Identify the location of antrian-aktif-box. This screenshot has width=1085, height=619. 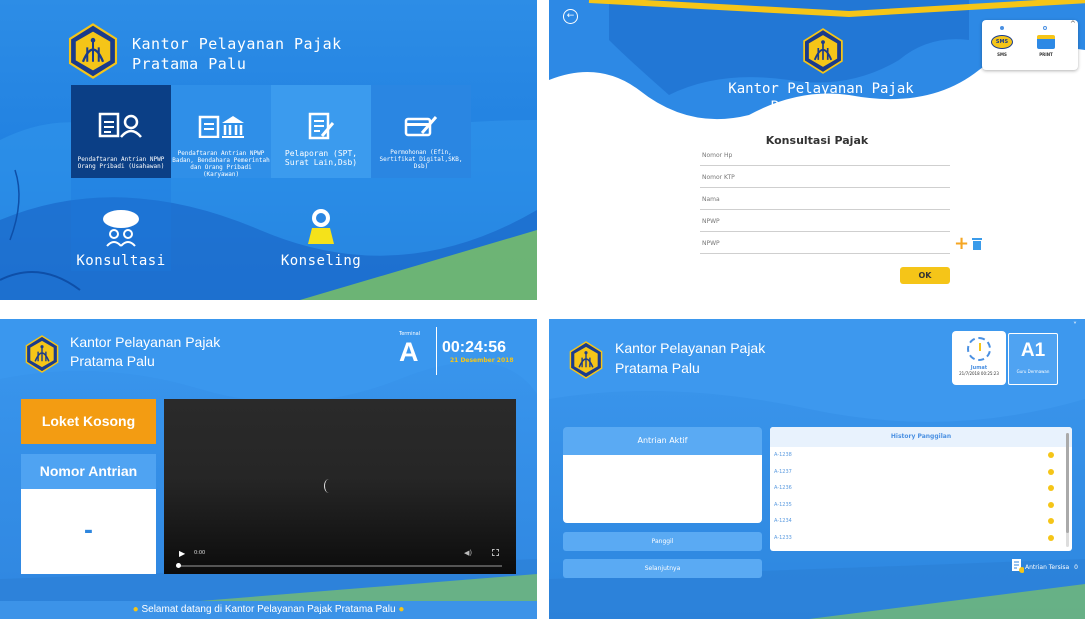
(662, 489).